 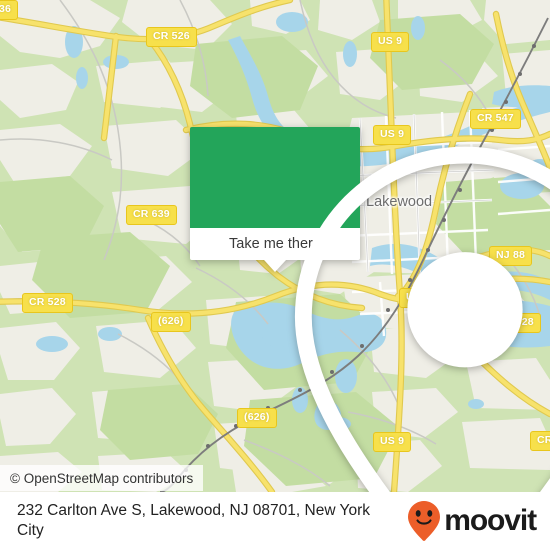 I want to click on shield-626-north: (626), so click(x=171, y=322).